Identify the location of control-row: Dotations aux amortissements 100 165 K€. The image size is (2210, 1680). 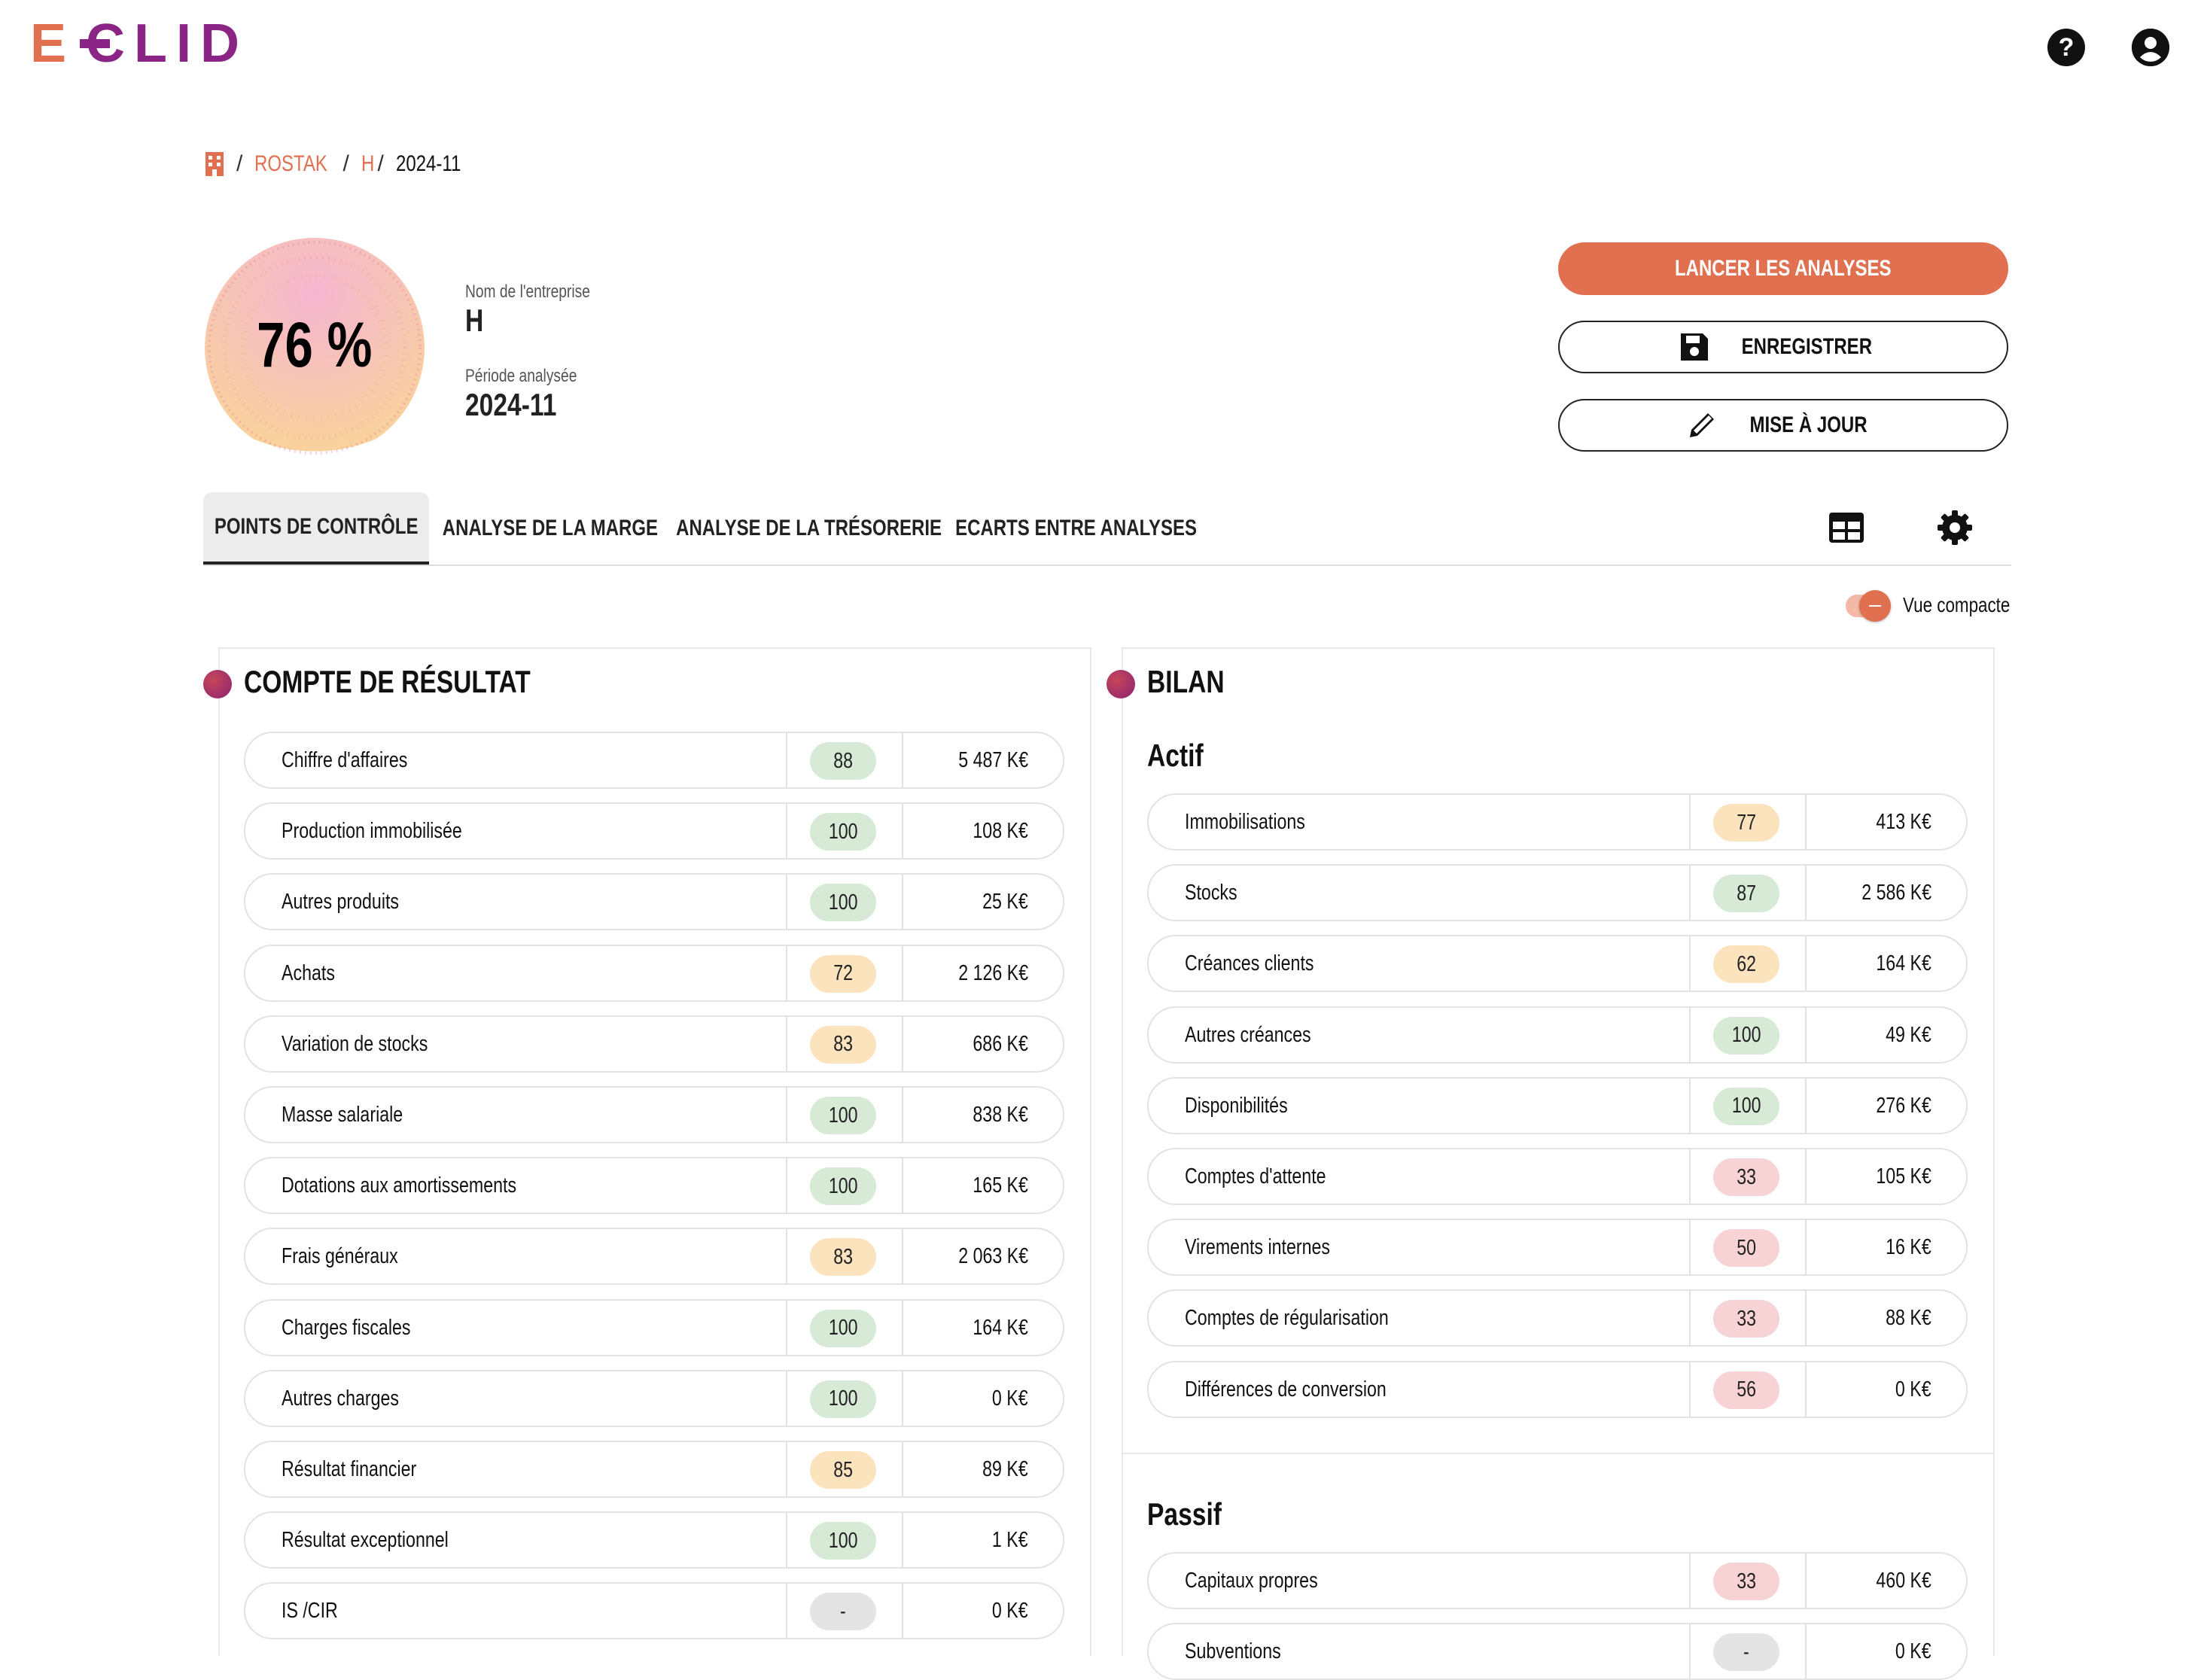
(654, 1186).